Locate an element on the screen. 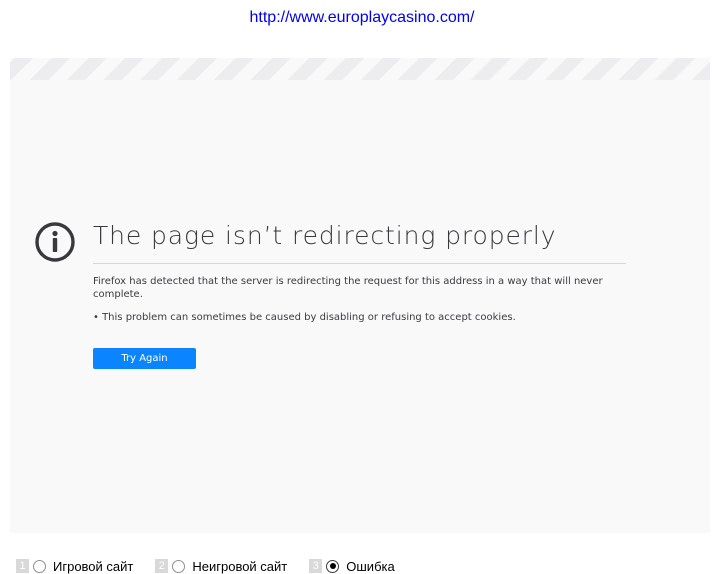 The height and width of the screenshot is (574, 724). option-gaming-site: 1 Игровой сайт is located at coordinates (74, 566).